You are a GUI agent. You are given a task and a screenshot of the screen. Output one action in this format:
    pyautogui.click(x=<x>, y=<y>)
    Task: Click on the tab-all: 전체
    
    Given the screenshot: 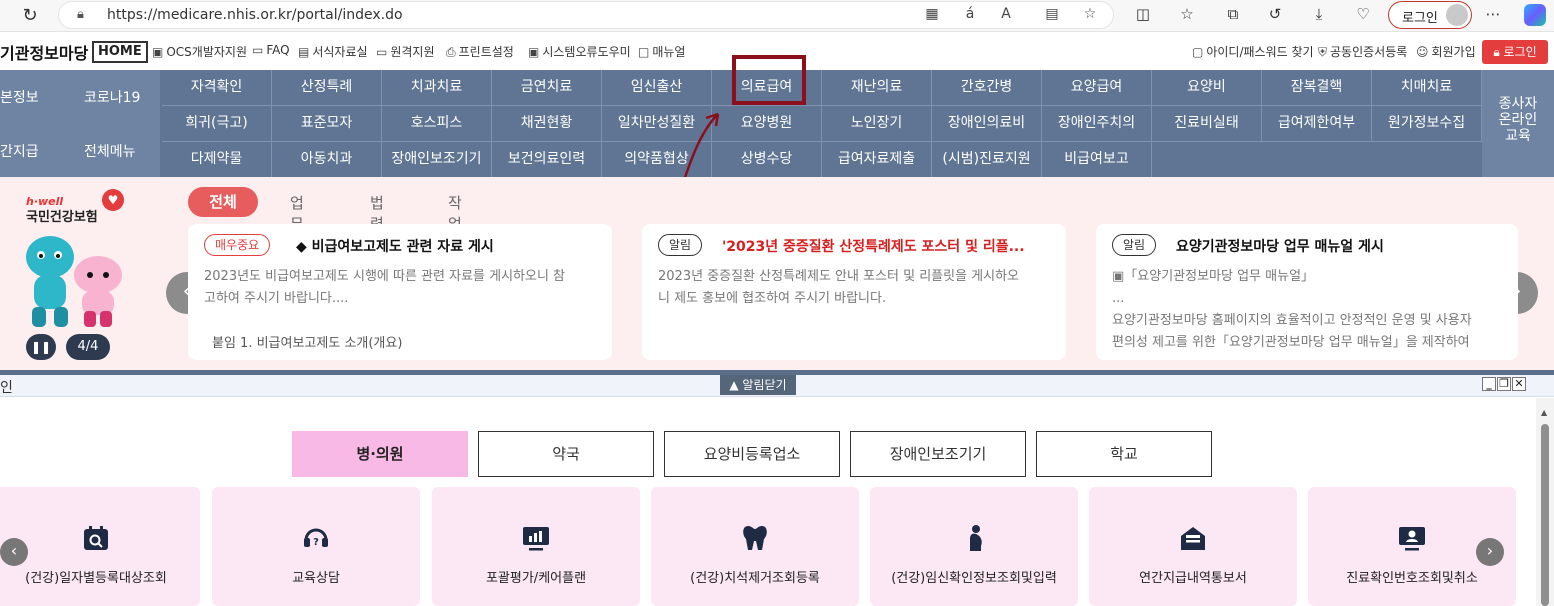 What is the action you would take?
    pyautogui.click(x=223, y=202)
    